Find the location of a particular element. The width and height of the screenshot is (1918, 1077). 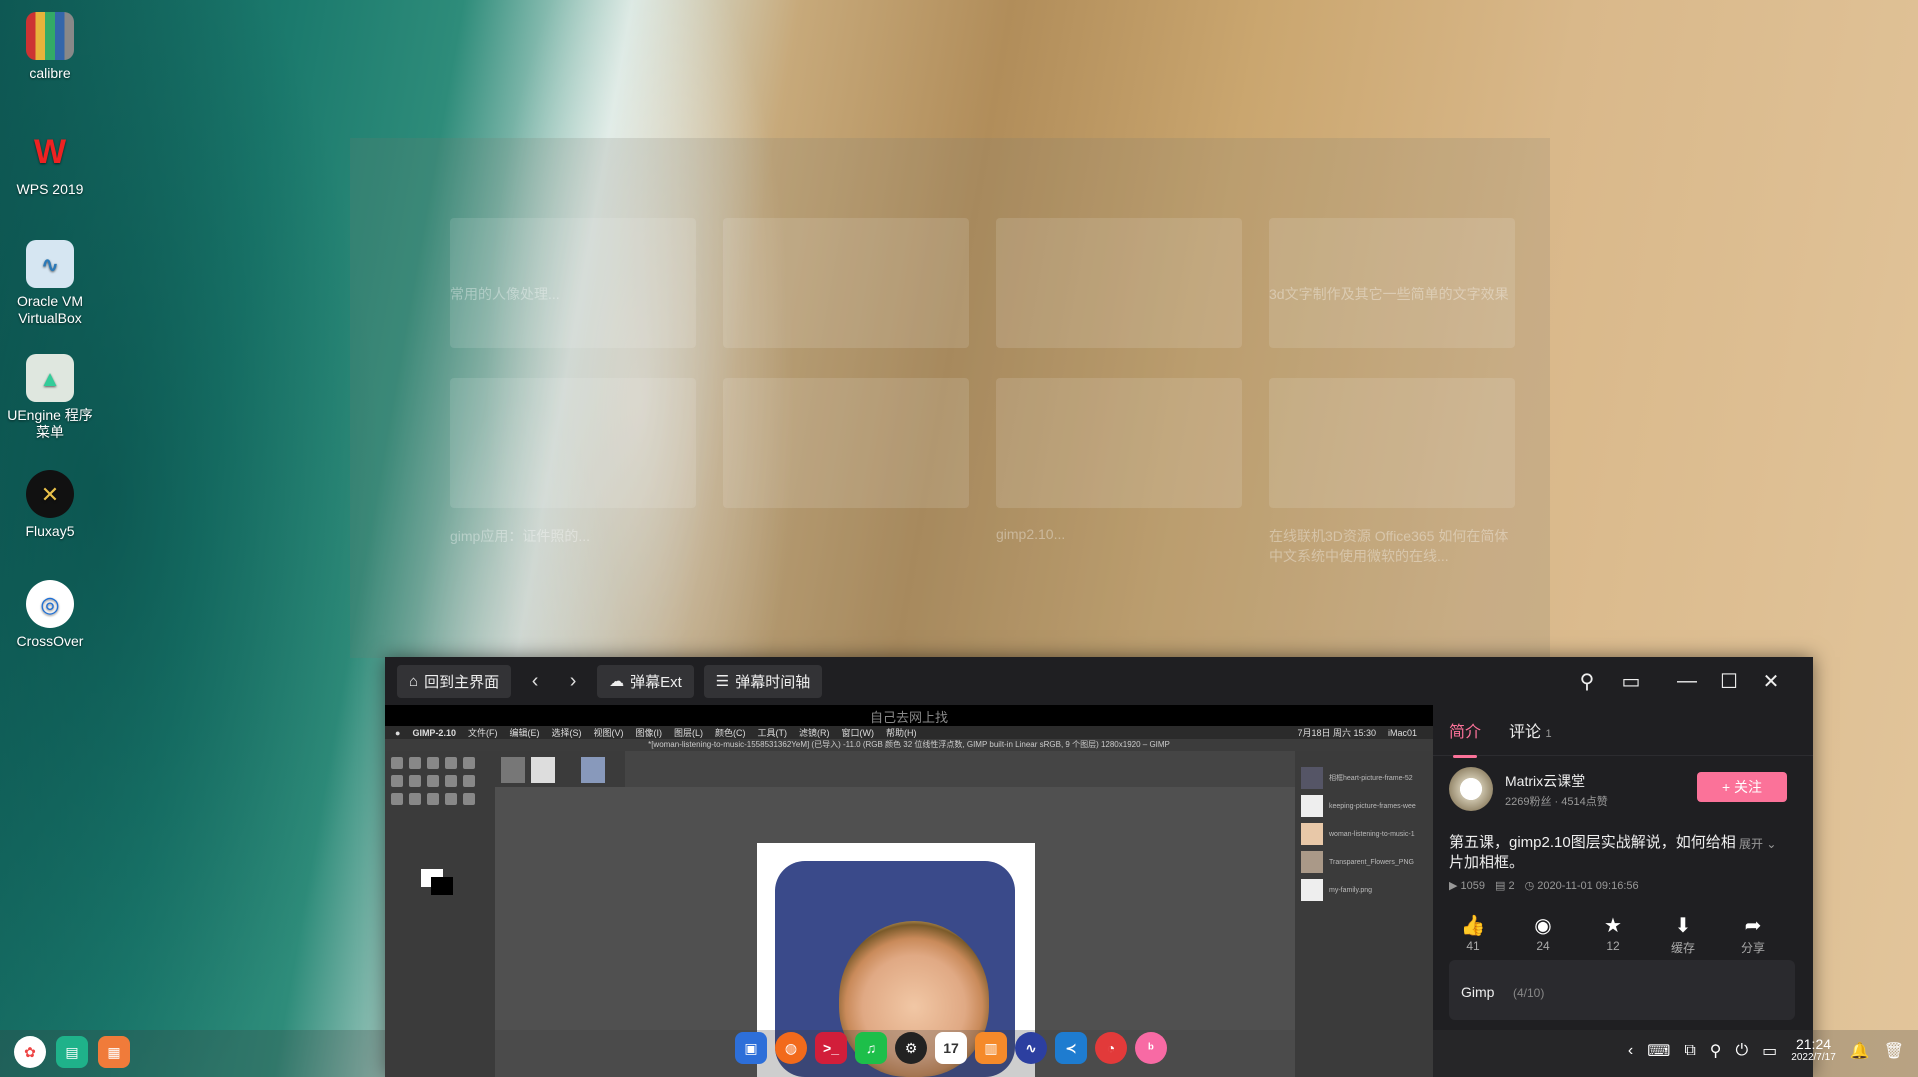

clock-date: 2022/7/17 is located at coordinates (1813, 1057).